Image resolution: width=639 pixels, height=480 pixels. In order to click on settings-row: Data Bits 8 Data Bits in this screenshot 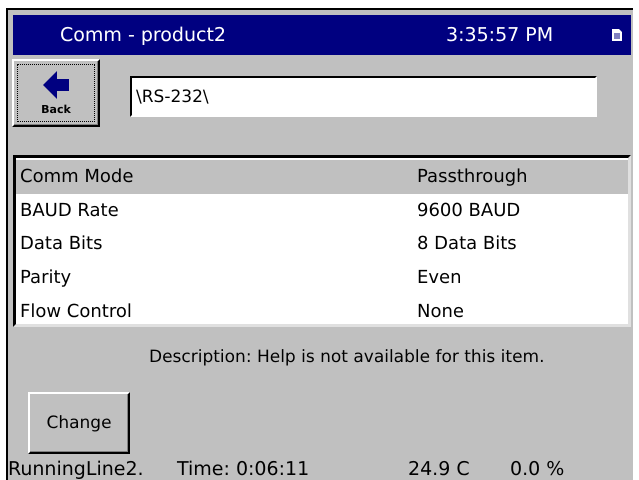, I will do `click(322, 244)`.